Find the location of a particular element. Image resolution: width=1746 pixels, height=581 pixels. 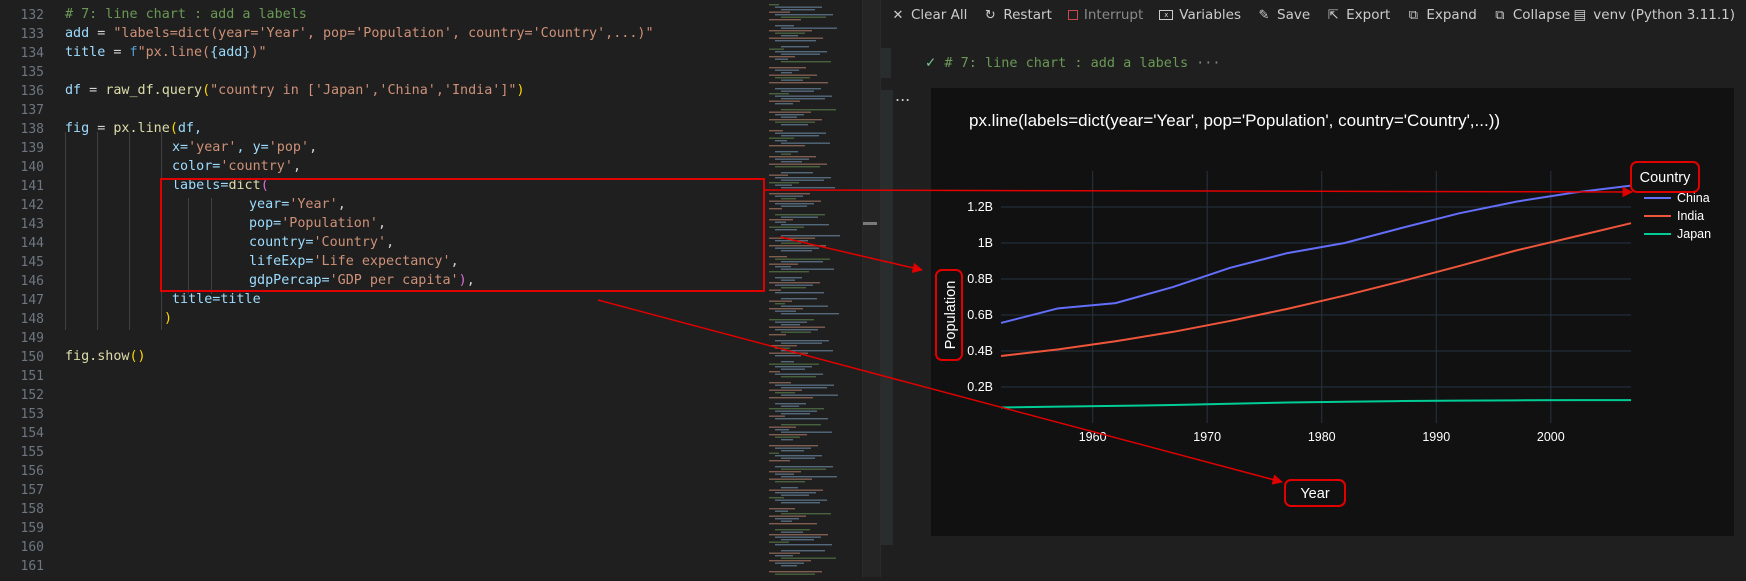

code-line-147: title=title is located at coordinates (216, 299).